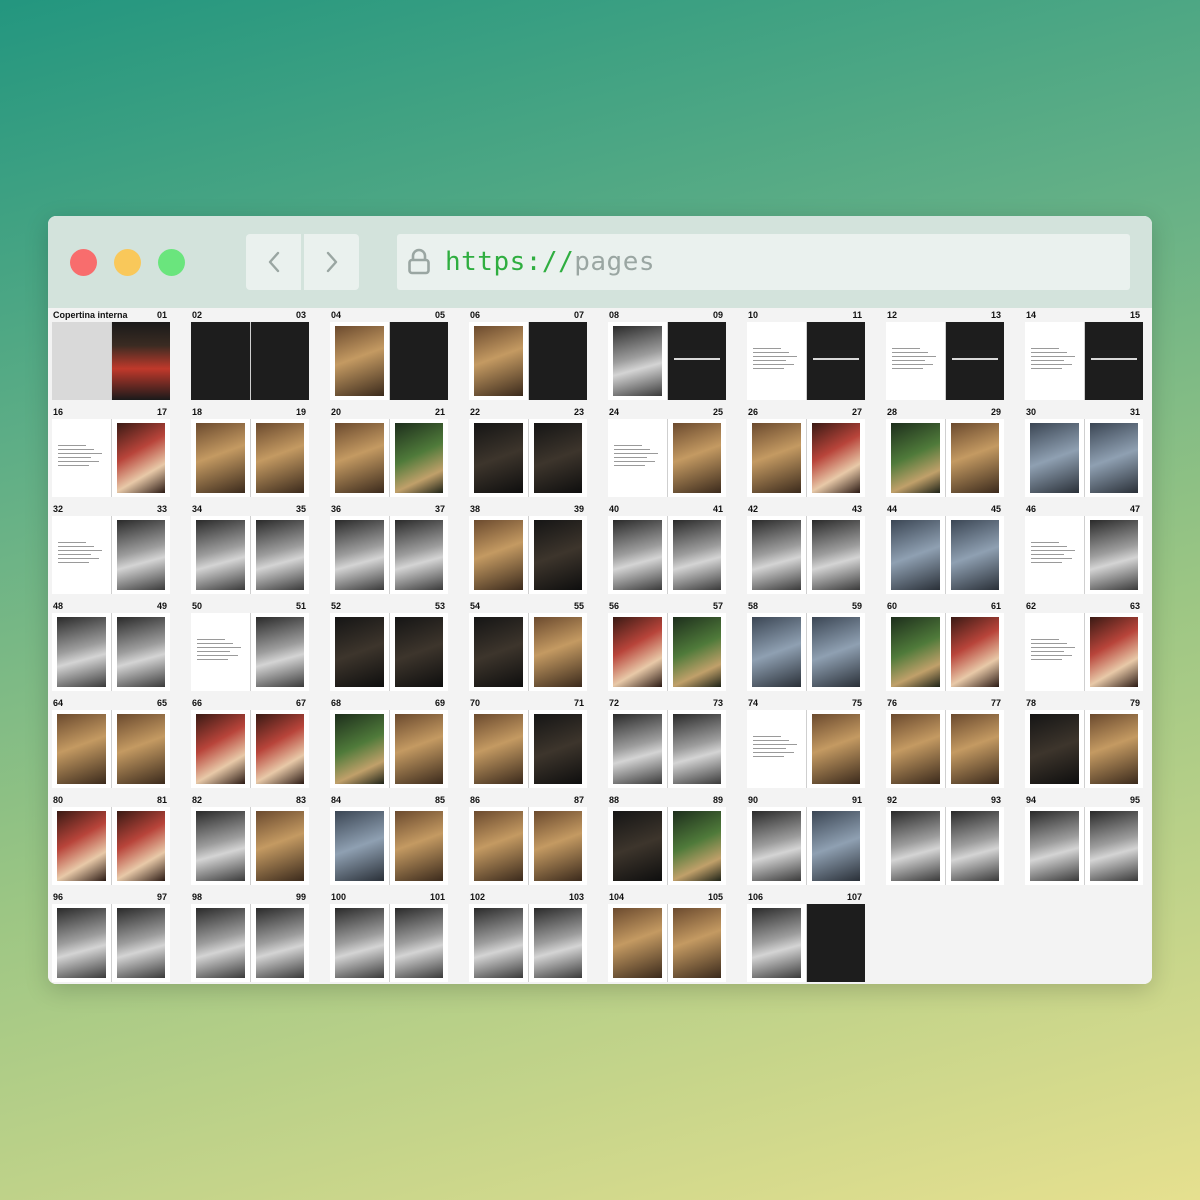 This screenshot has height=1200, width=1200. I want to click on page-spread: 32 33, so click(109, 549).